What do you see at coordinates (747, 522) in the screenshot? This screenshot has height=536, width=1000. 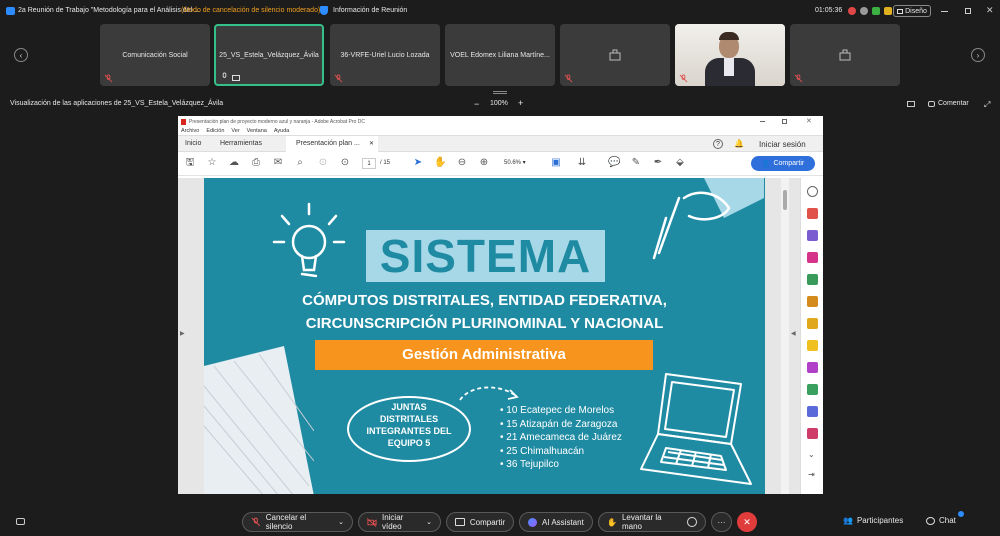 I see `leave-meeting-button: ✕` at bounding box center [747, 522].